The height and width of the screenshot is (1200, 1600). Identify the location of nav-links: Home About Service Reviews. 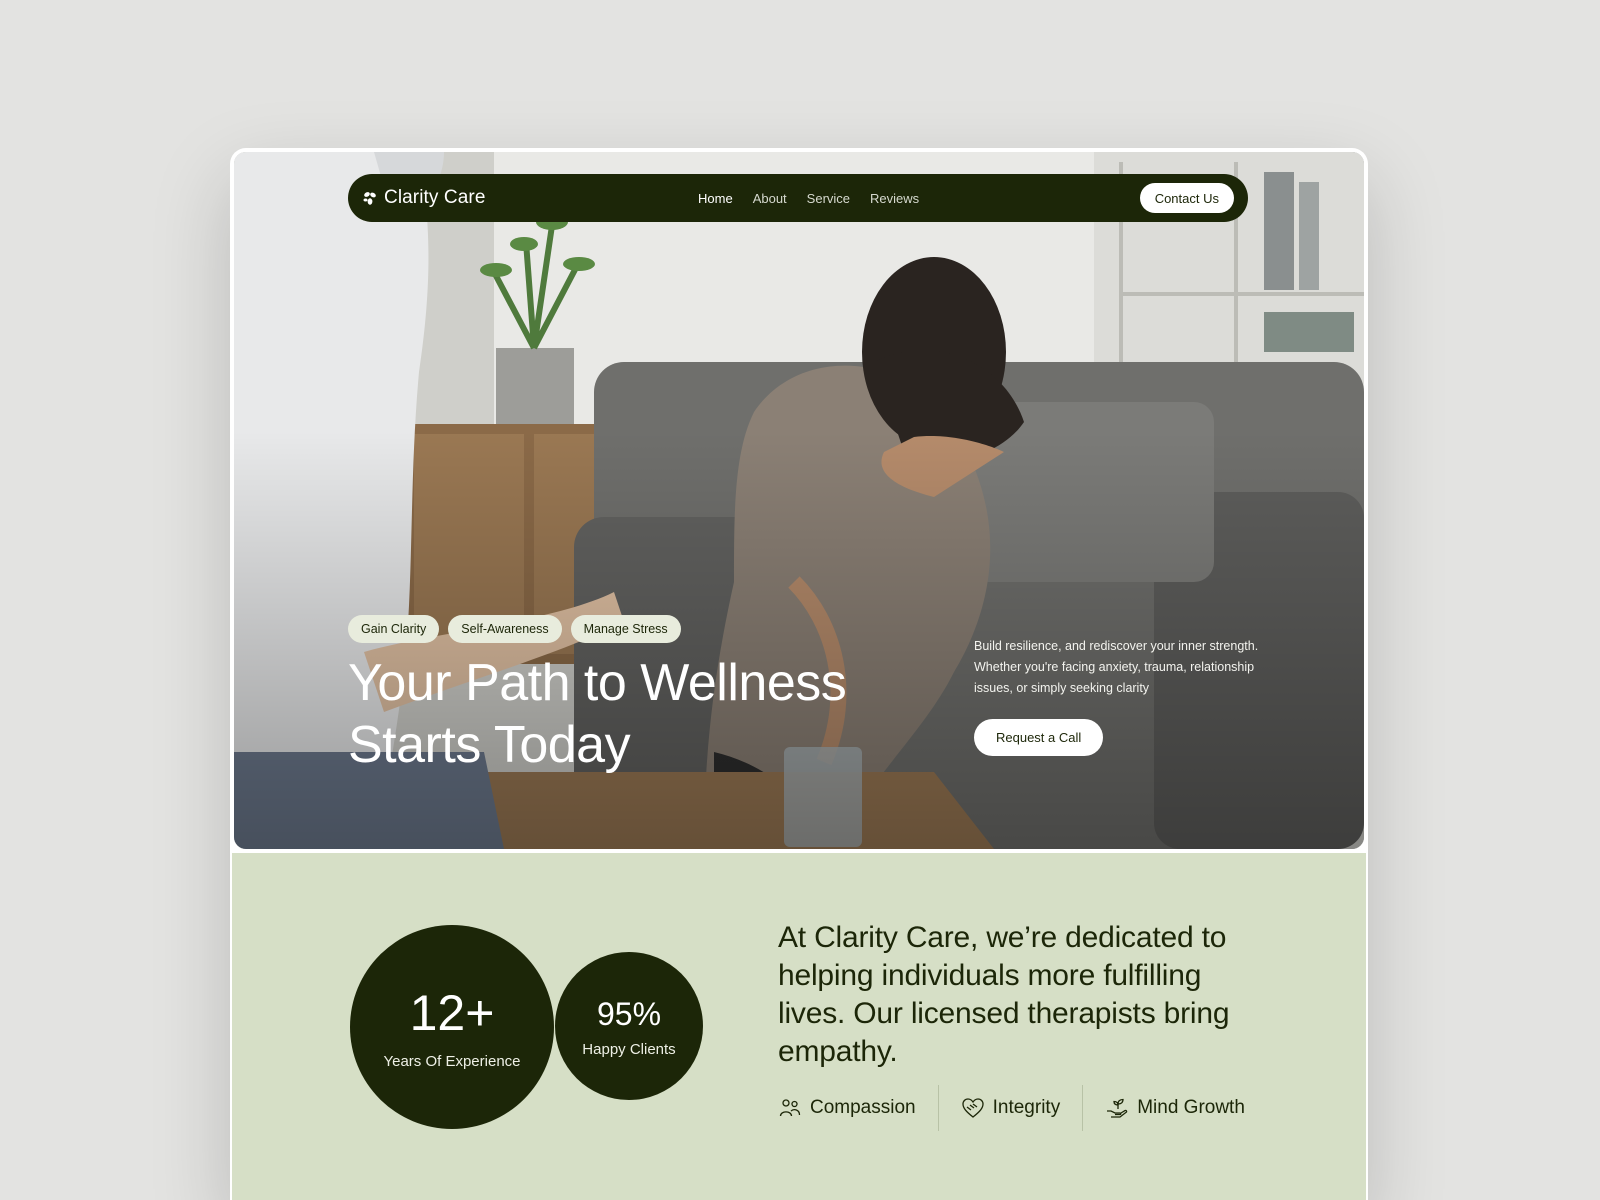
(808, 198).